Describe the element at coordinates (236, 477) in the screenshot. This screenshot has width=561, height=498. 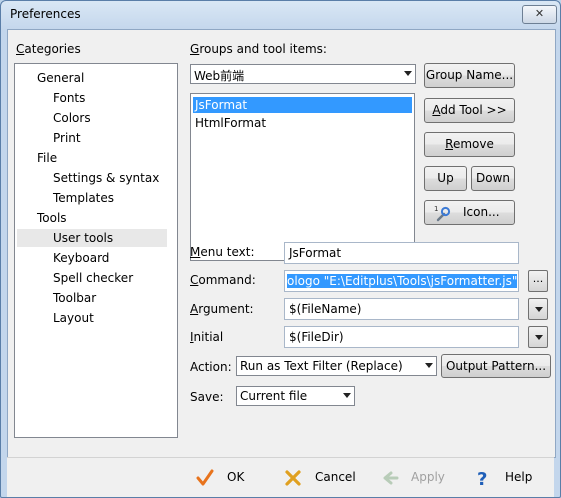
I see `ok-label: OK` at that location.